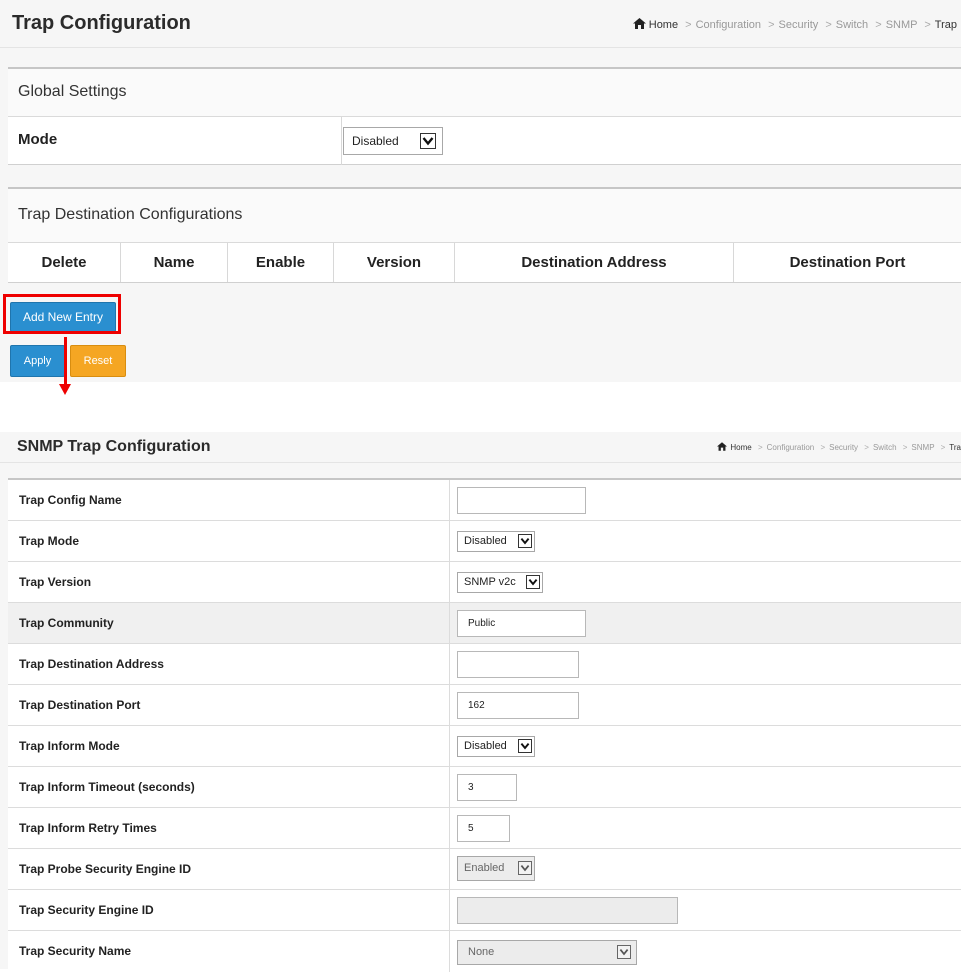 Image resolution: width=961 pixels, height=972 pixels. I want to click on trap-mode-select-value: Disabled, so click(485, 541).